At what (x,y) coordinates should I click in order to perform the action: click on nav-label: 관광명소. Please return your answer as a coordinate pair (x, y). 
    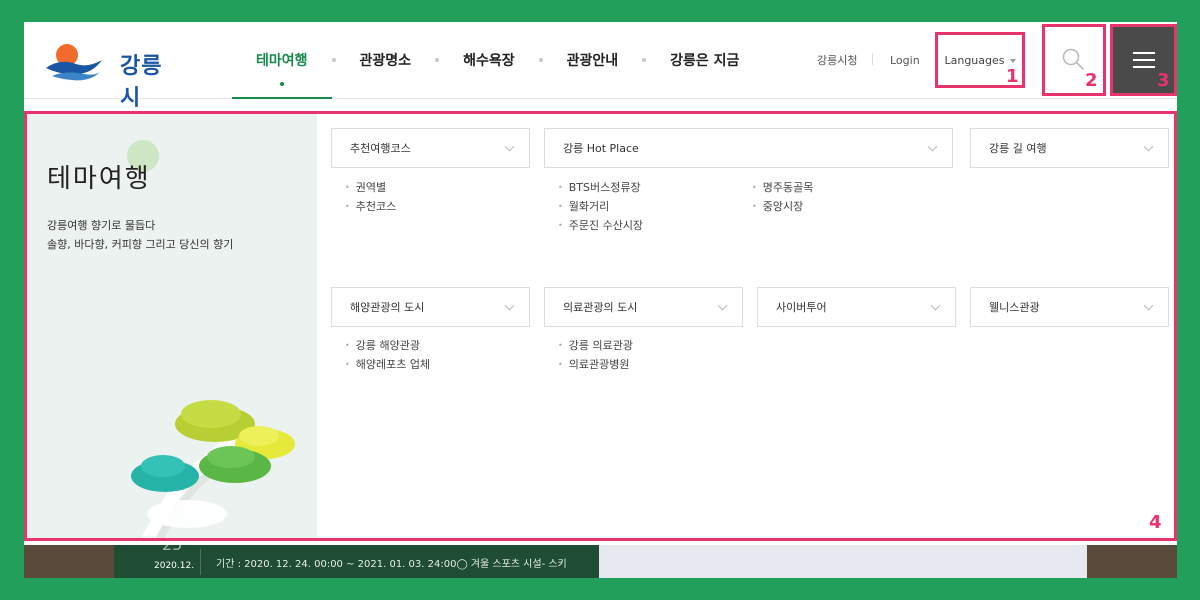
    Looking at the image, I should click on (385, 61).